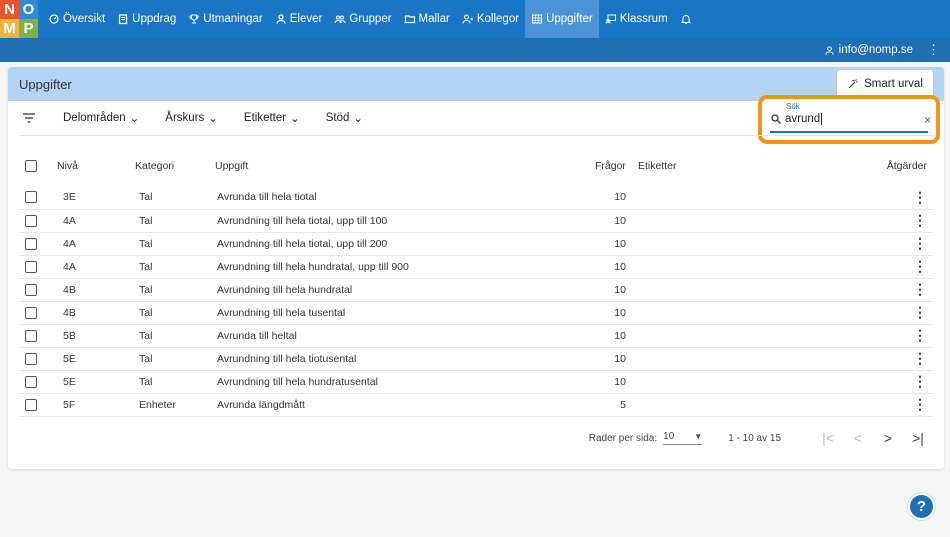 The width and height of the screenshot is (950, 537). Describe the element at coordinates (362, 19) in the screenshot. I see `nav-item-grupper: Grupper` at that location.